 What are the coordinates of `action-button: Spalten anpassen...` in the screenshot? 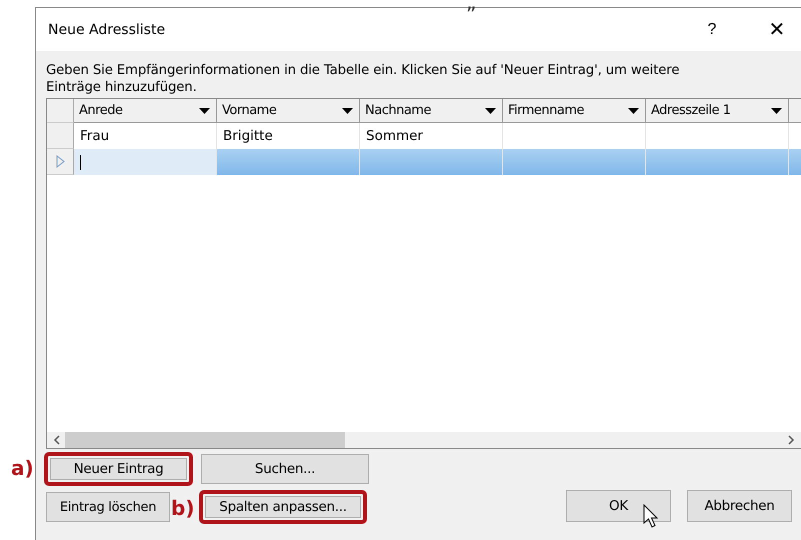 It's located at (283, 507).